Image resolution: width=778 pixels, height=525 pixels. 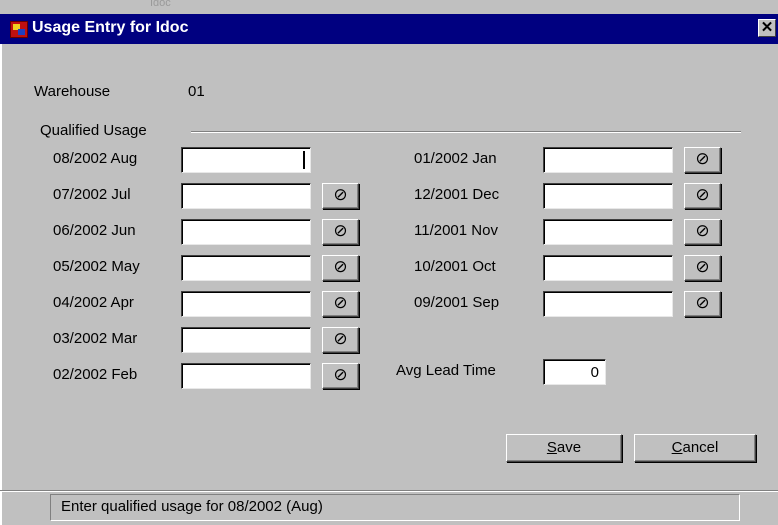 What do you see at coordinates (446, 370) in the screenshot?
I see `avg-lead-time-label: Avg Lead Time` at bounding box center [446, 370].